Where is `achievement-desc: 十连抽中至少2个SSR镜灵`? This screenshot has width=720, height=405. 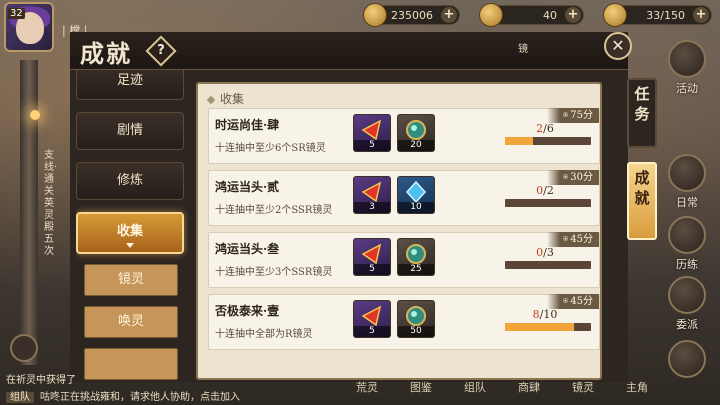 achievement-desc: 十连抽中至少2个SSR镜灵 is located at coordinates (274, 210).